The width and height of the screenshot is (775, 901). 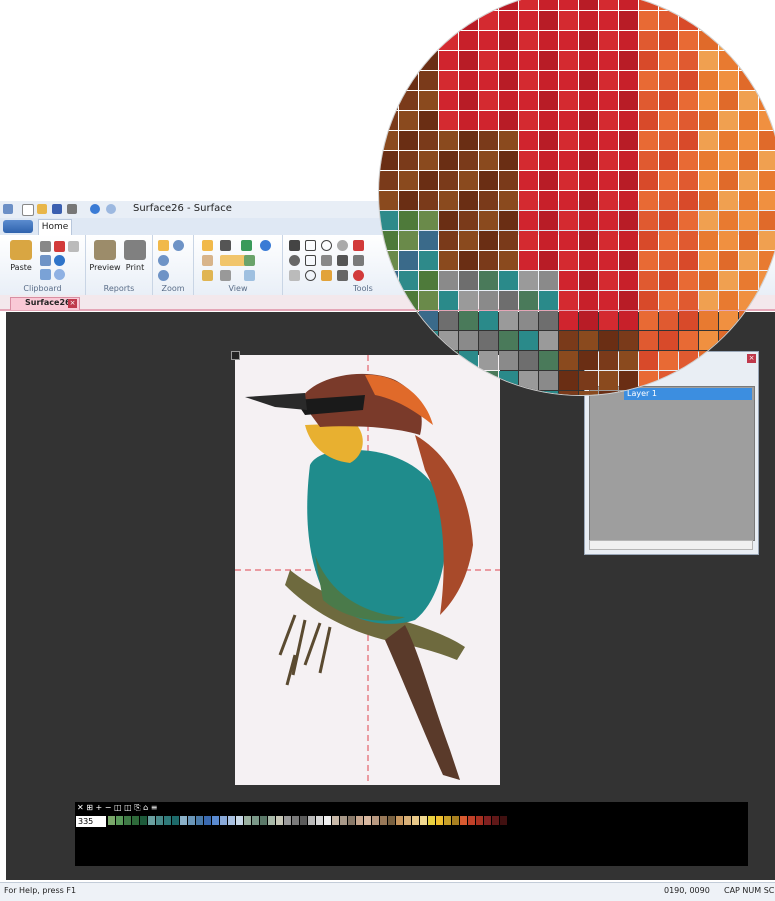 What do you see at coordinates (326, 245) in the screenshot?
I see `ellipse-select-icon` at bounding box center [326, 245].